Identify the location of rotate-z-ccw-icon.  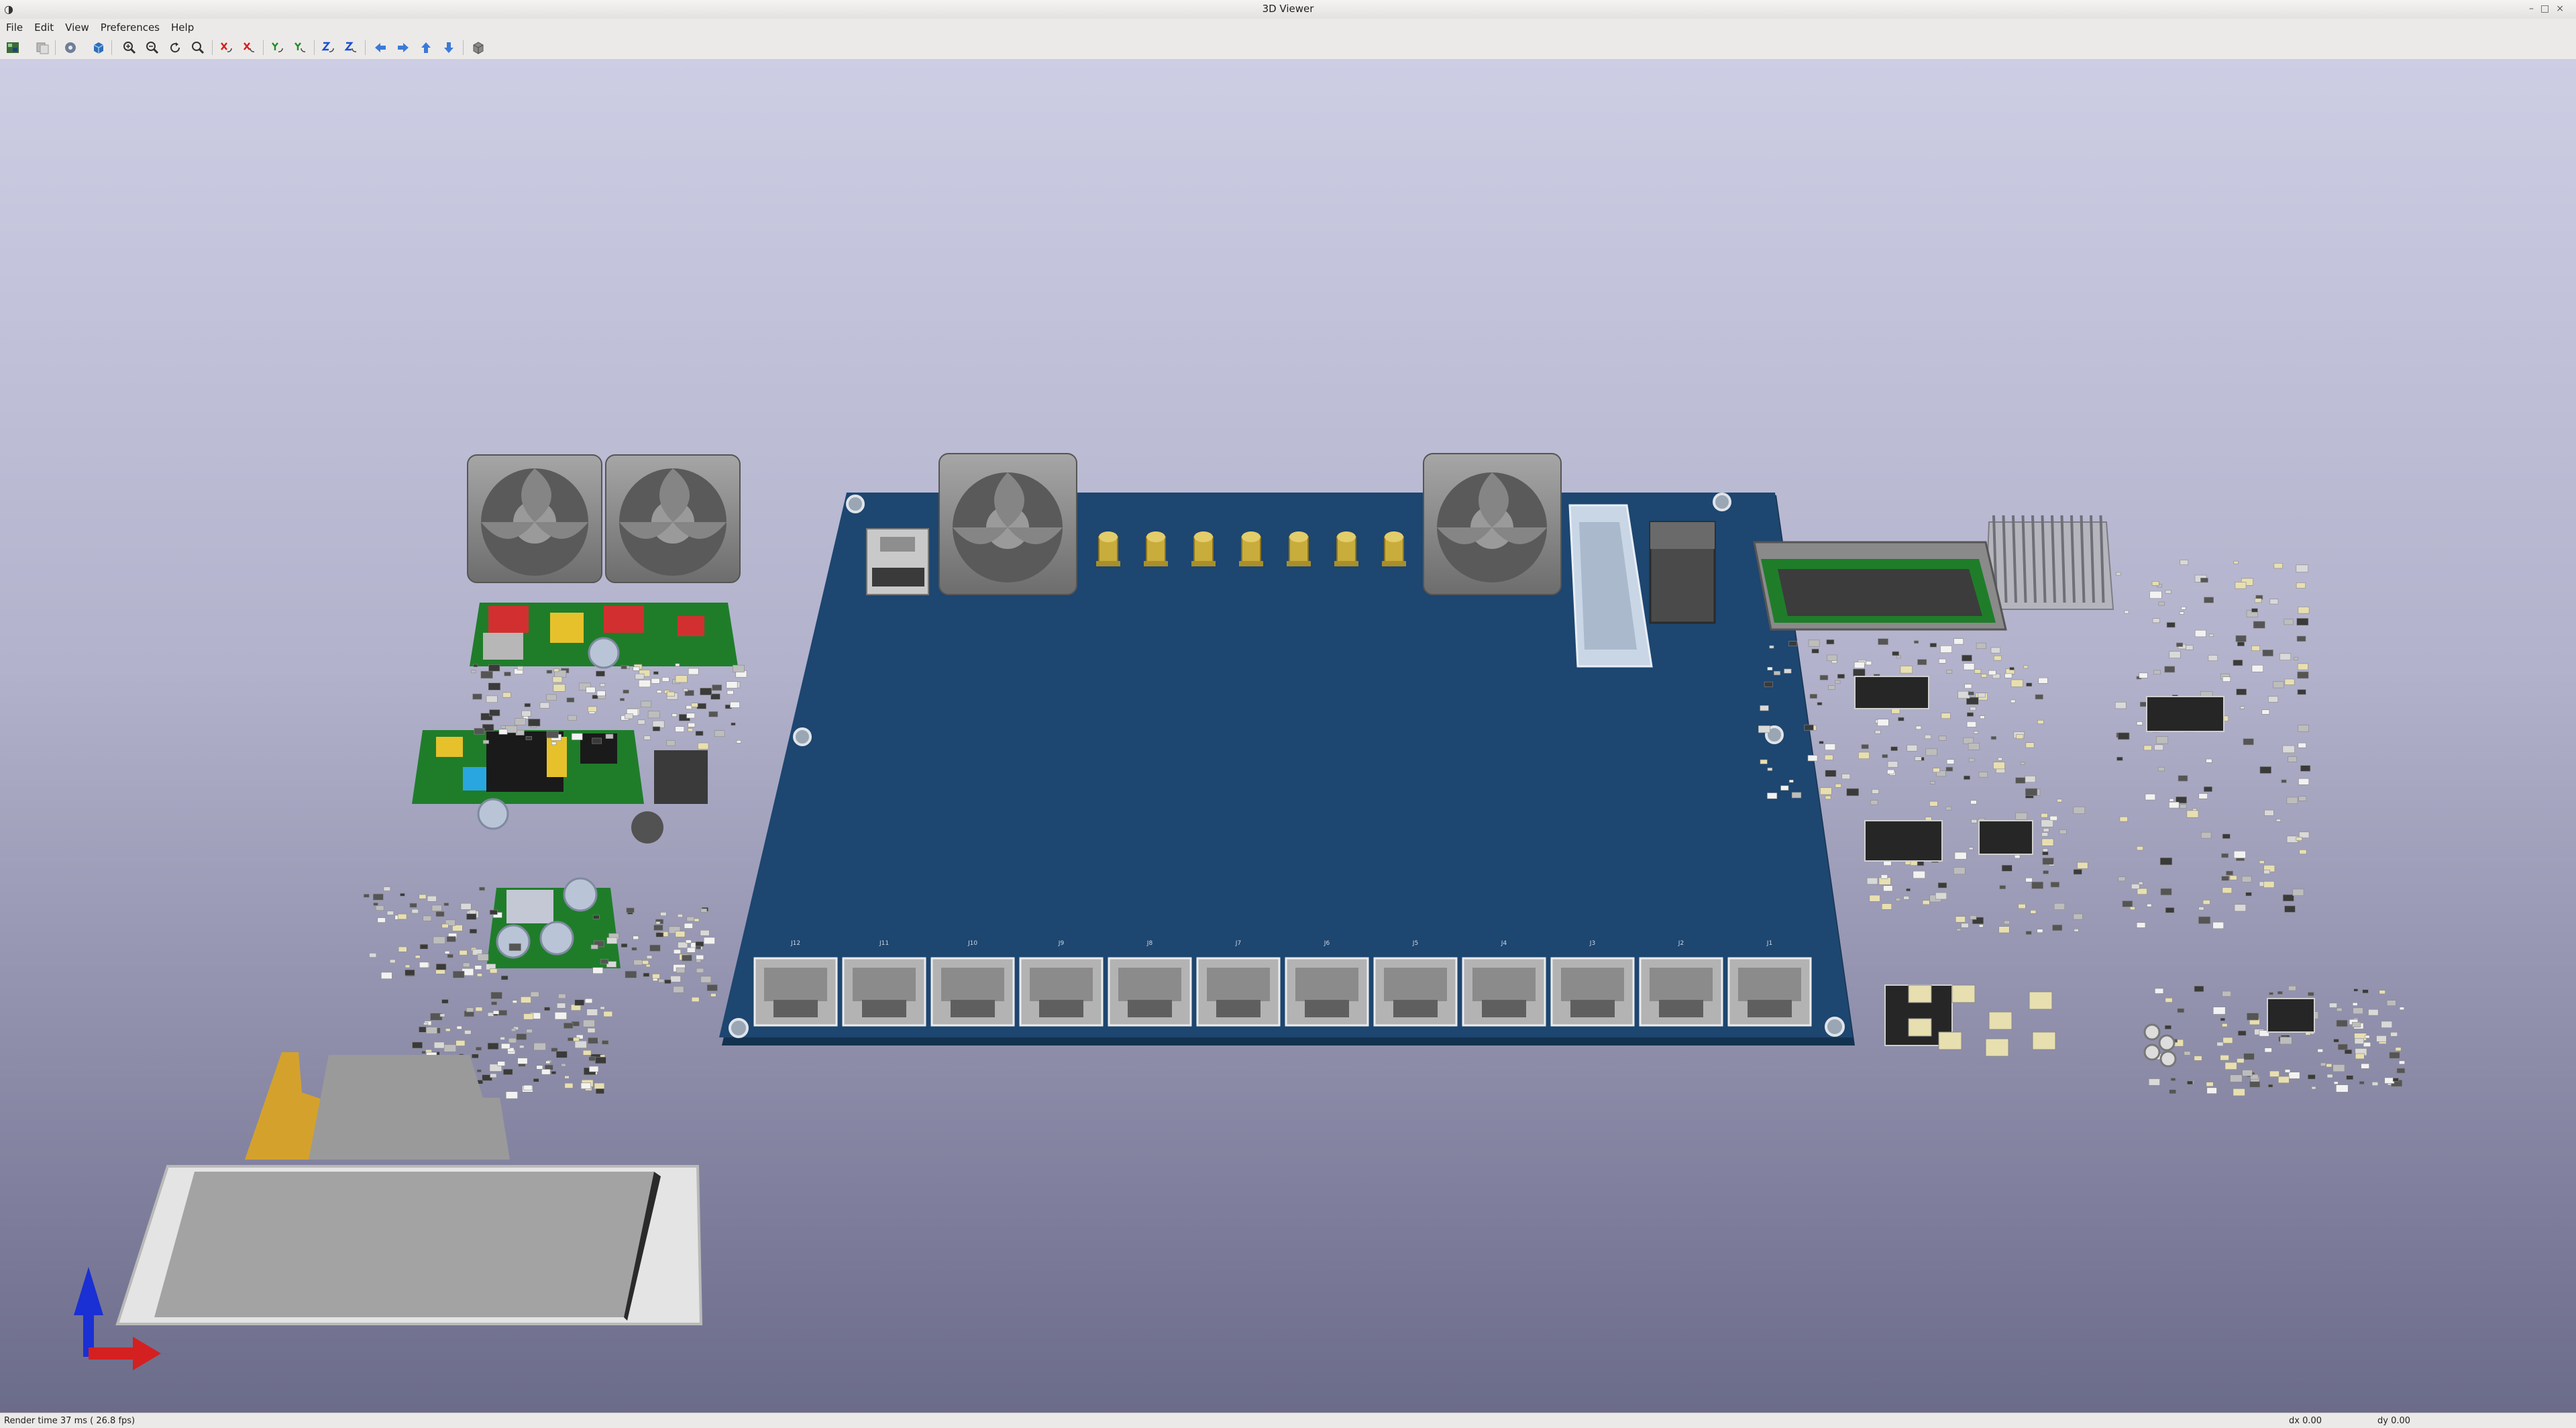
(351, 47).